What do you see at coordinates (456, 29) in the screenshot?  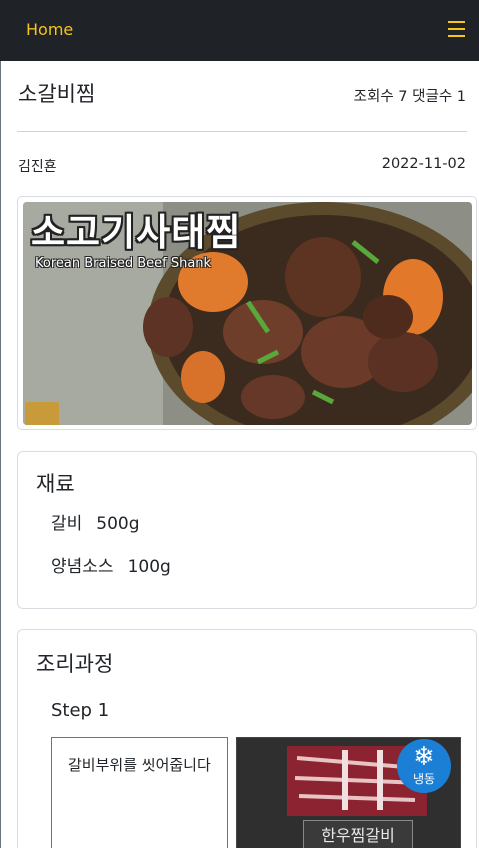 I see `hamburger-icon` at bounding box center [456, 29].